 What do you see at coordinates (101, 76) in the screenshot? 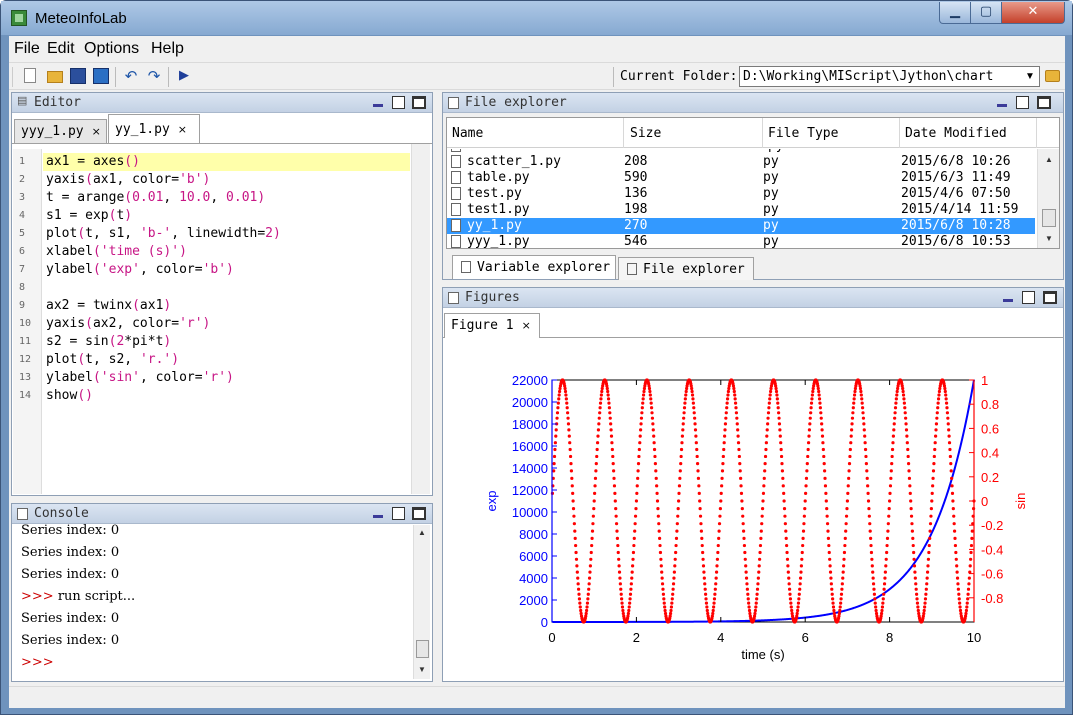
I see `save-as-icon` at bounding box center [101, 76].